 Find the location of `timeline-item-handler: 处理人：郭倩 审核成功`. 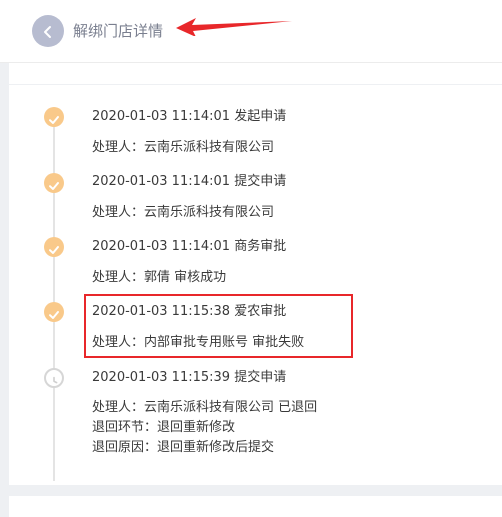

timeline-item-handler: 处理人：郭倩 审核成功 is located at coordinates (159, 277).